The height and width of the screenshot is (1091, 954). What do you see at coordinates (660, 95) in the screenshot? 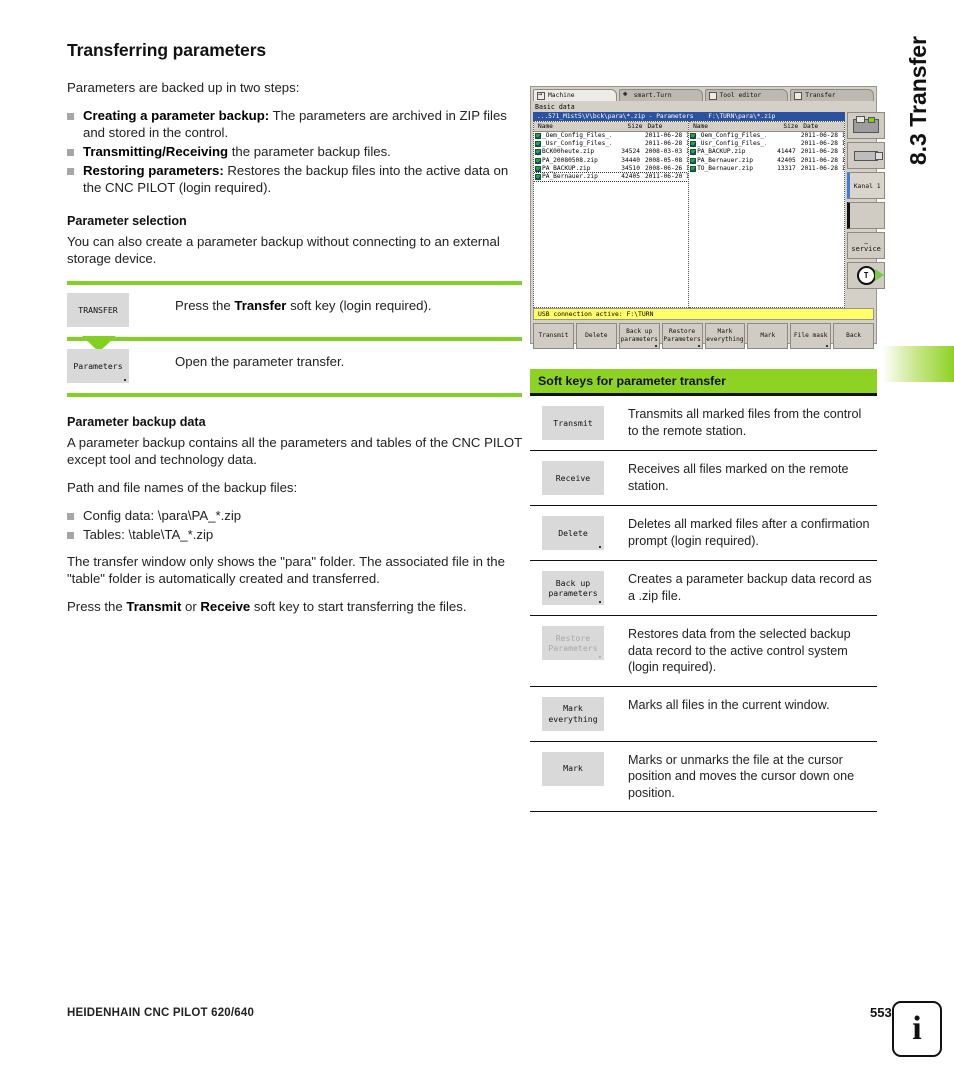
I see `tab-smart-turn: smart.Turn` at bounding box center [660, 95].